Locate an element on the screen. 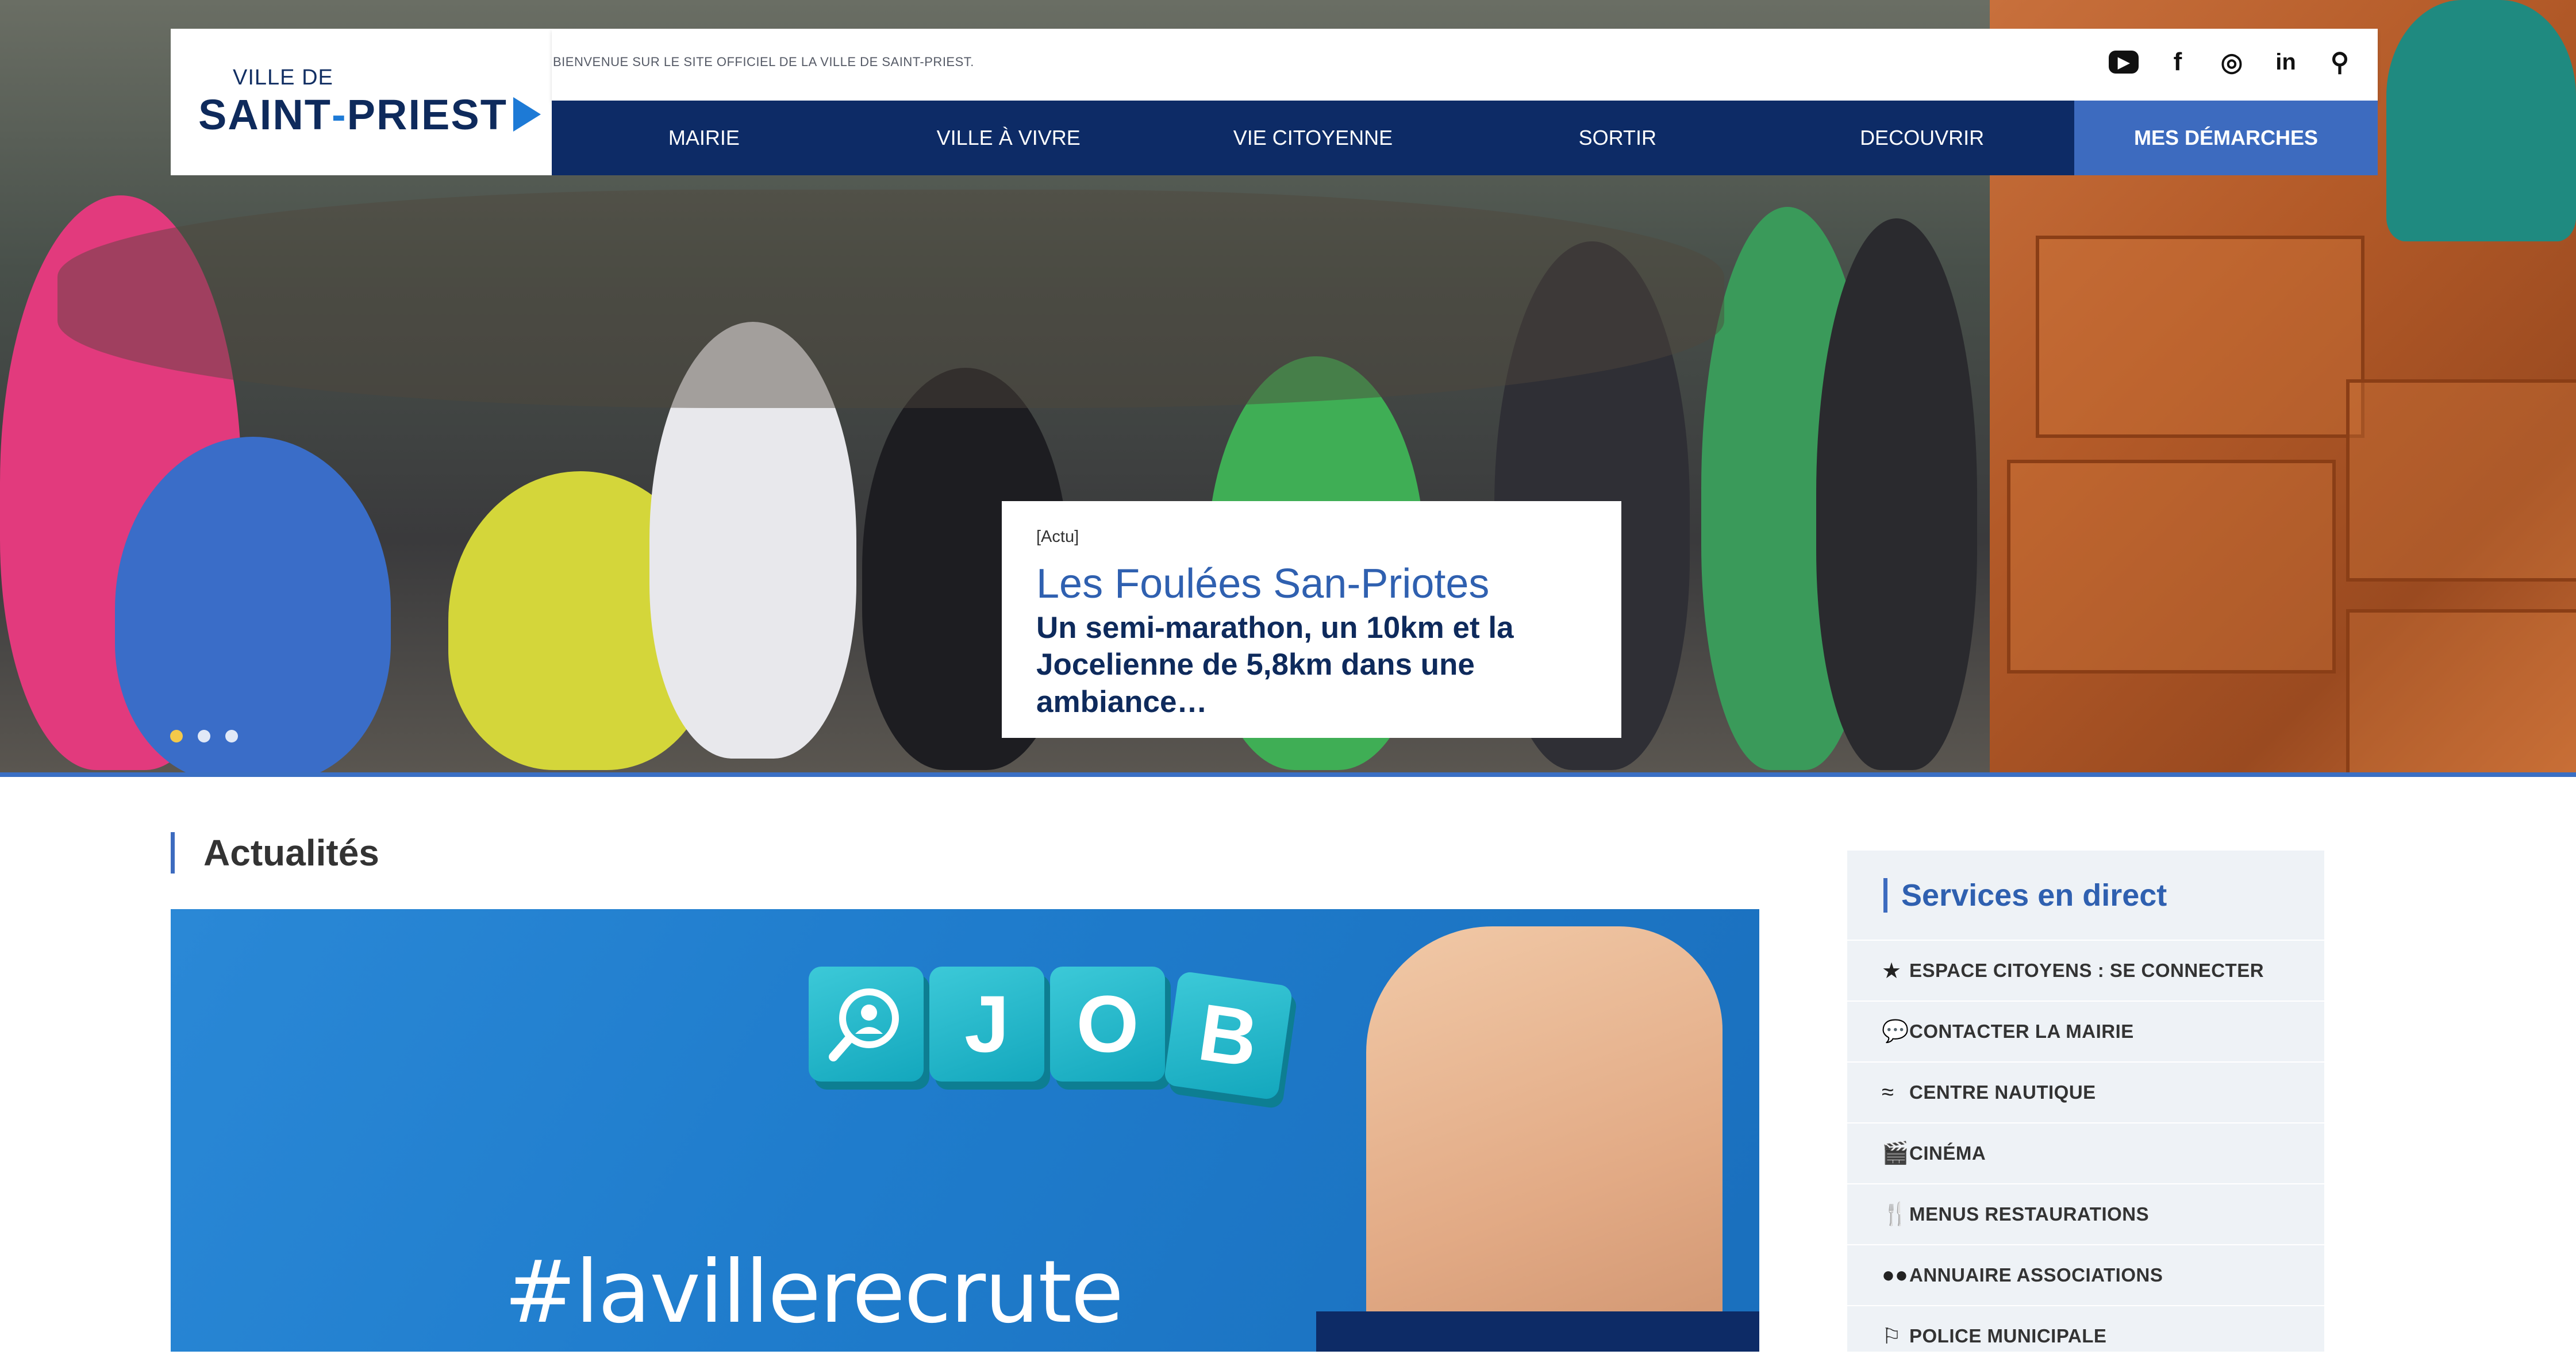 The image size is (2576, 1366). hero-divider is located at coordinates (1288, 774).